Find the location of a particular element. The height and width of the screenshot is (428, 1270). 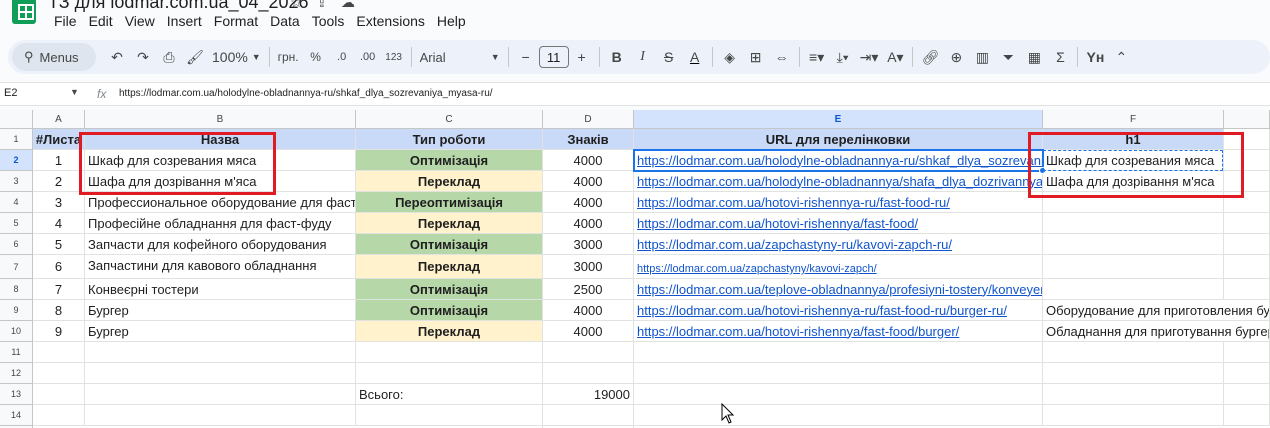

table-cell: 1 is located at coordinates (59, 160).